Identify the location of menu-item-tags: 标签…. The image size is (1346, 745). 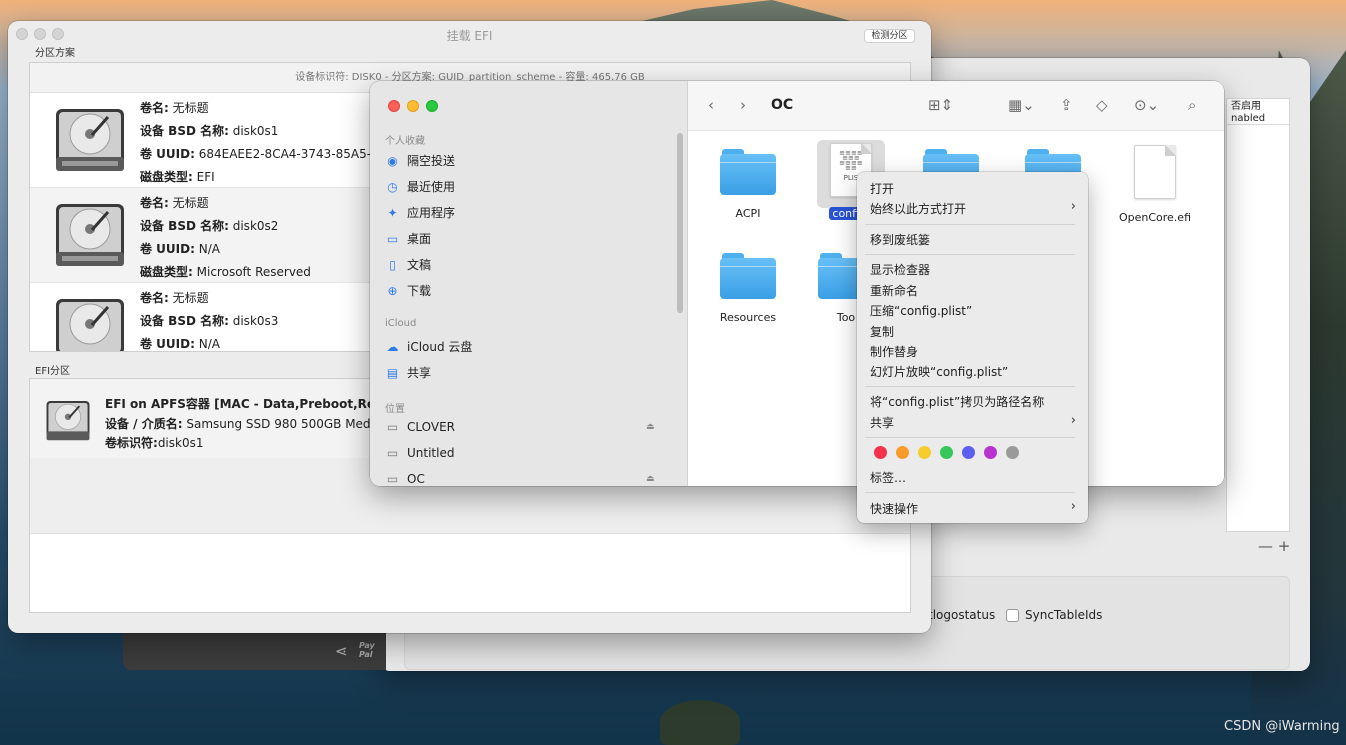
(888, 477).